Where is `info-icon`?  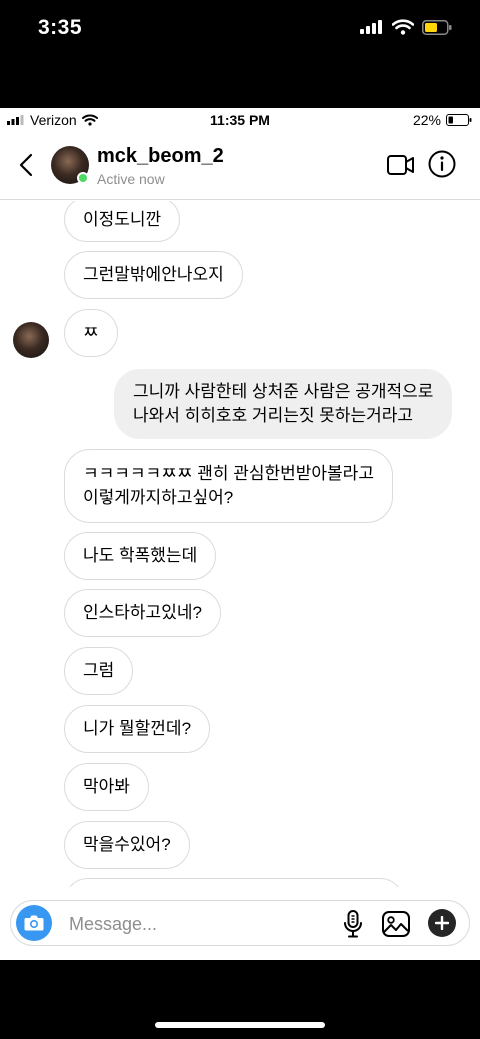 info-icon is located at coordinates (442, 164).